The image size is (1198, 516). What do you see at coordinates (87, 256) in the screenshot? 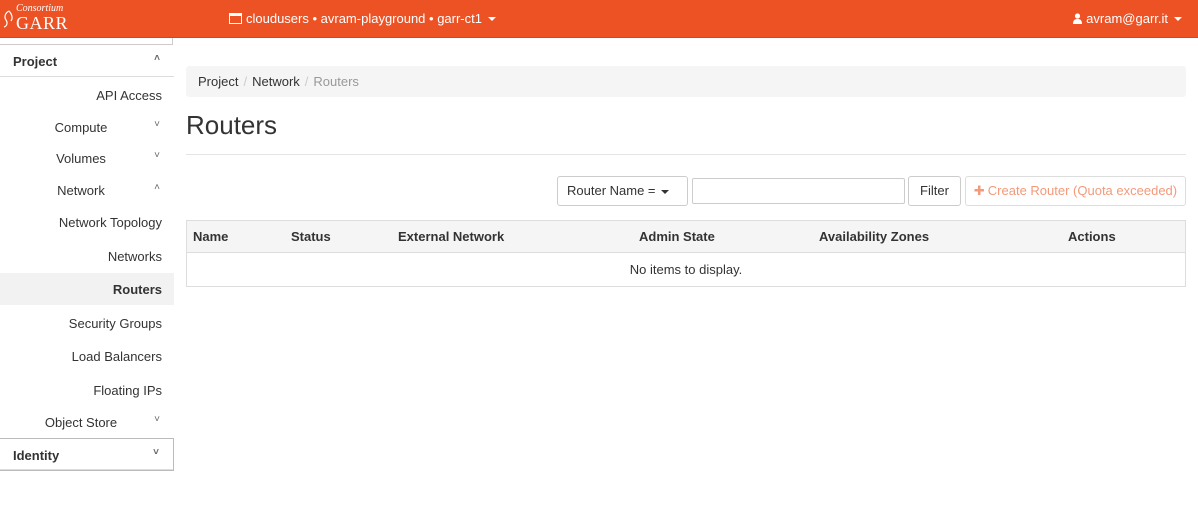
I see `sidebar-item-networks: Networks` at bounding box center [87, 256].